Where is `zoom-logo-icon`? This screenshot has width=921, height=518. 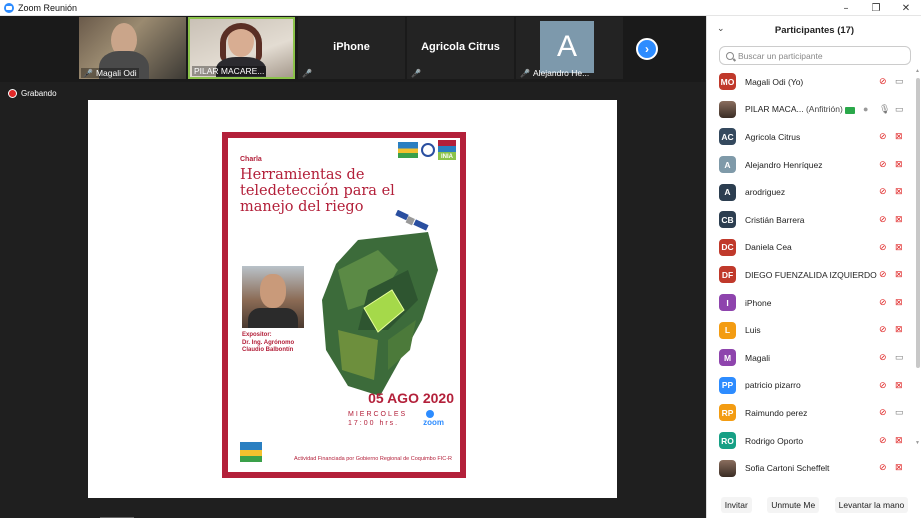
zoom-logo-icon is located at coordinates (430, 414).